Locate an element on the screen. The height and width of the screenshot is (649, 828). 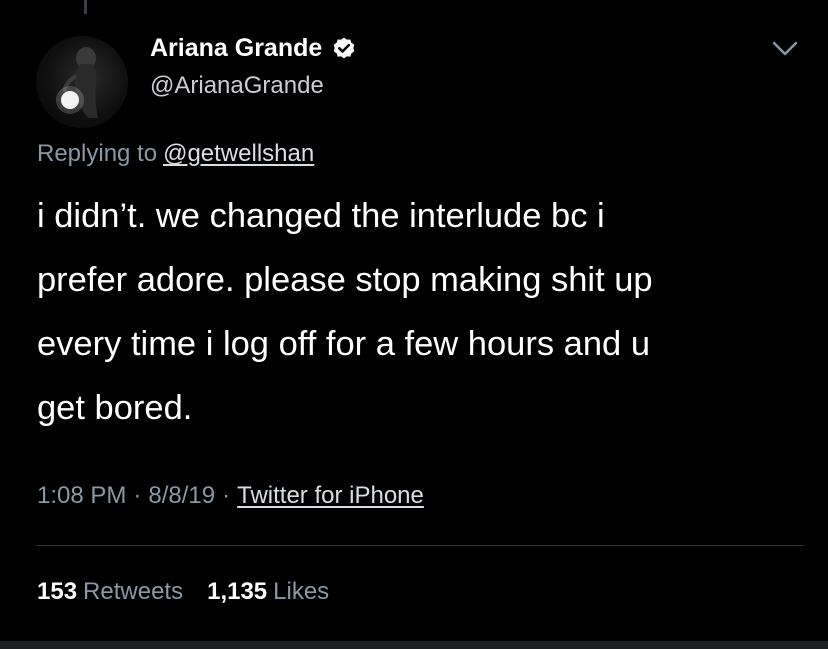
replying-to-mention-link: @getwellshan is located at coordinates (238, 153).